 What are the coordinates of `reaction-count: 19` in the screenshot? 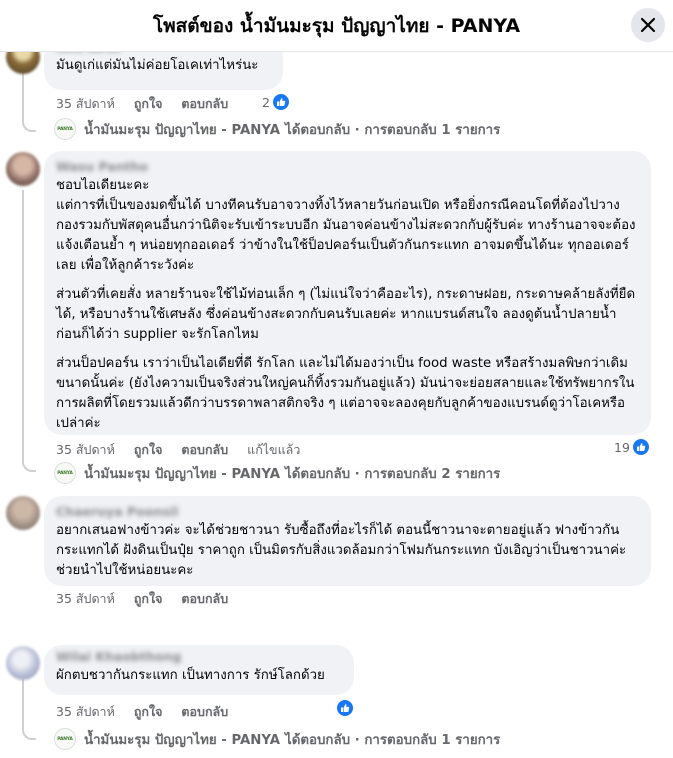 It's located at (632, 447).